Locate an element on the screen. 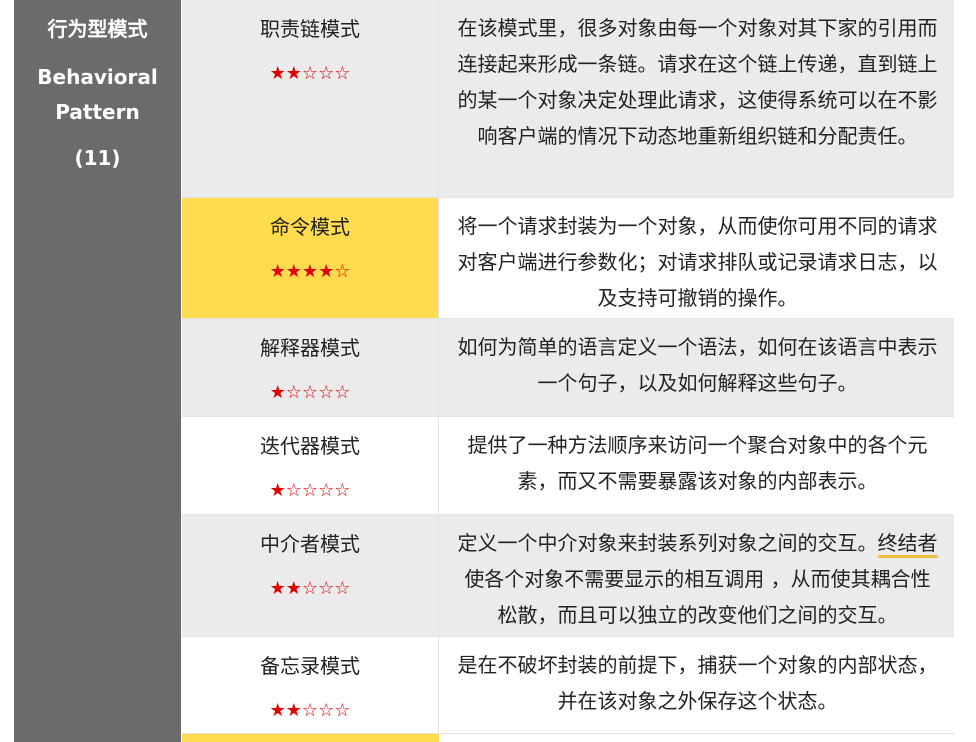  pattern-description: 是在不破坏封装的前提下，捕获一个对象的内部状态，并在该对象之外保存这个状态。 is located at coordinates (697, 683).